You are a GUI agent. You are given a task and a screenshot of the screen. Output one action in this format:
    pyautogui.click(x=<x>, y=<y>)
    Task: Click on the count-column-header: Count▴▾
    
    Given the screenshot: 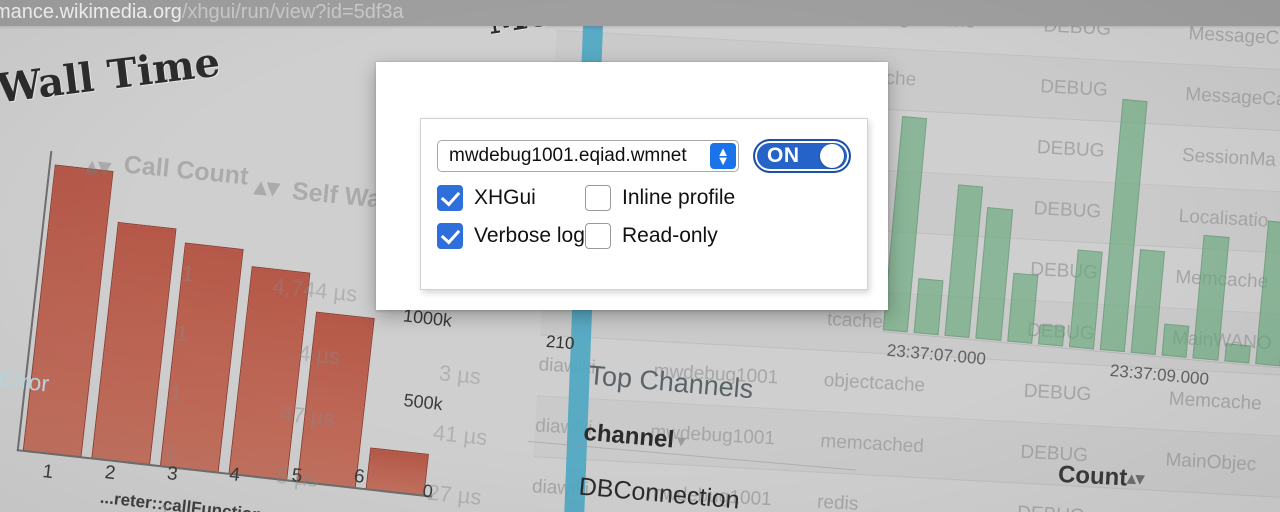 What is the action you would take?
    pyautogui.click(x=1101, y=476)
    